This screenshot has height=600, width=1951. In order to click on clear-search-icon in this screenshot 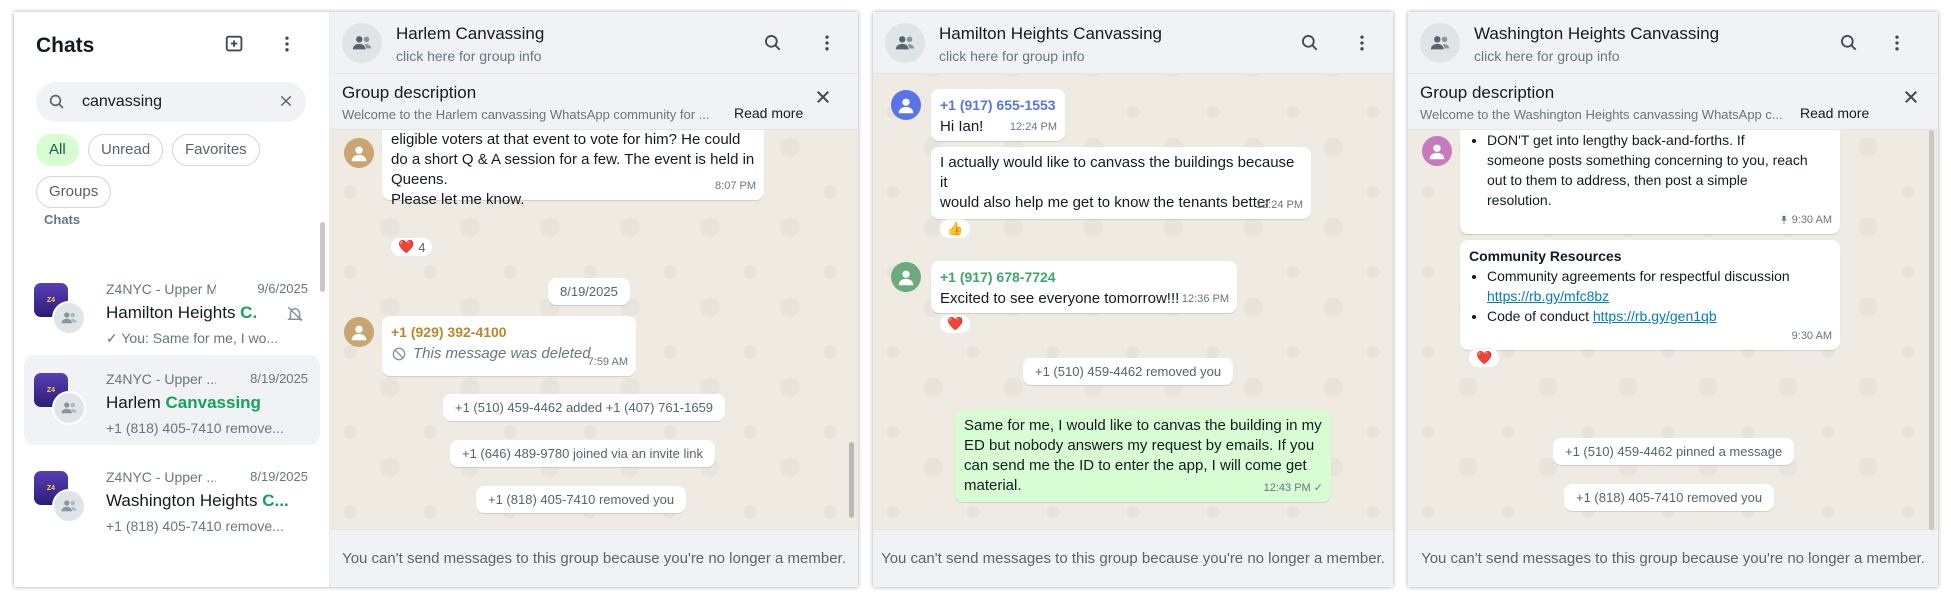, I will do `click(286, 101)`.